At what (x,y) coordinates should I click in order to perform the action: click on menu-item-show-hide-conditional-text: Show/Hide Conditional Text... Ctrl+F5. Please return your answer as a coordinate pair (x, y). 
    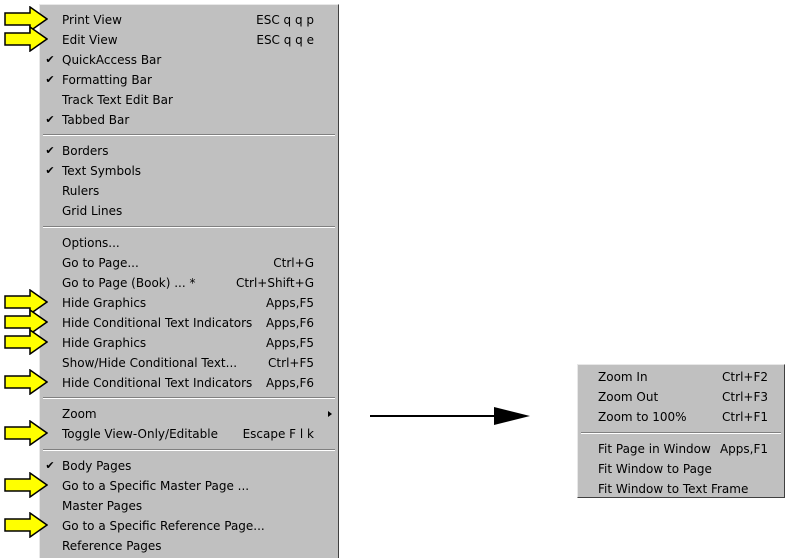
    Looking at the image, I should click on (189, 363).